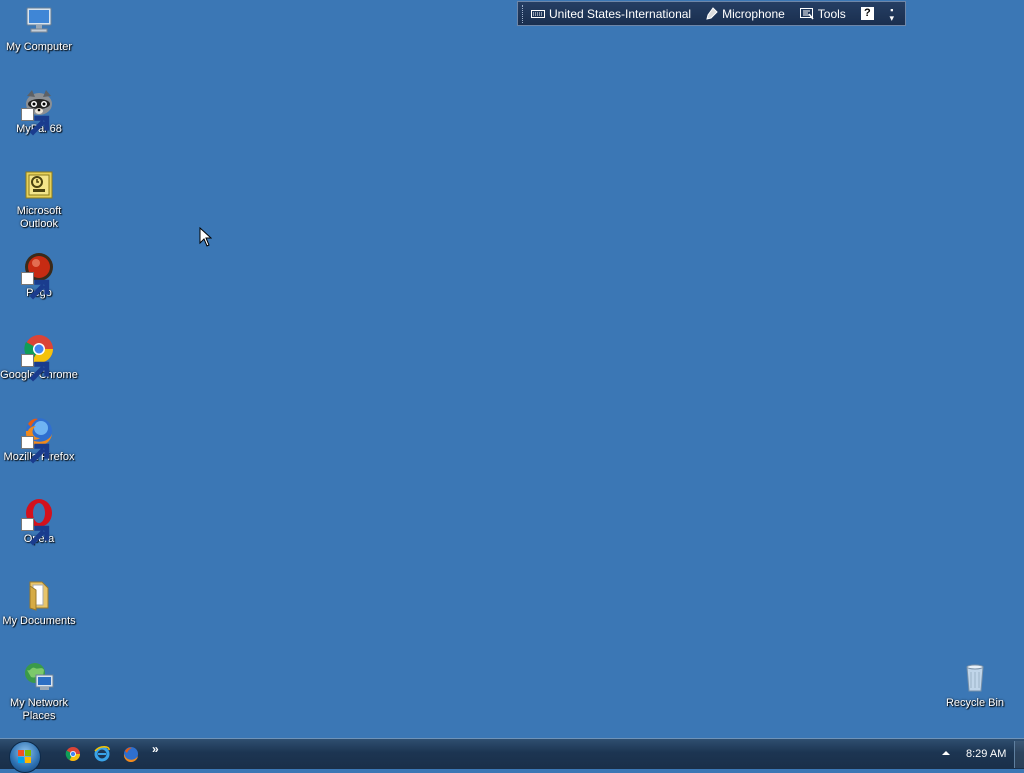 This screenshot has height=773, width=1024. I want to click on desktop-icon-label: My Computer, so click(39, 47).